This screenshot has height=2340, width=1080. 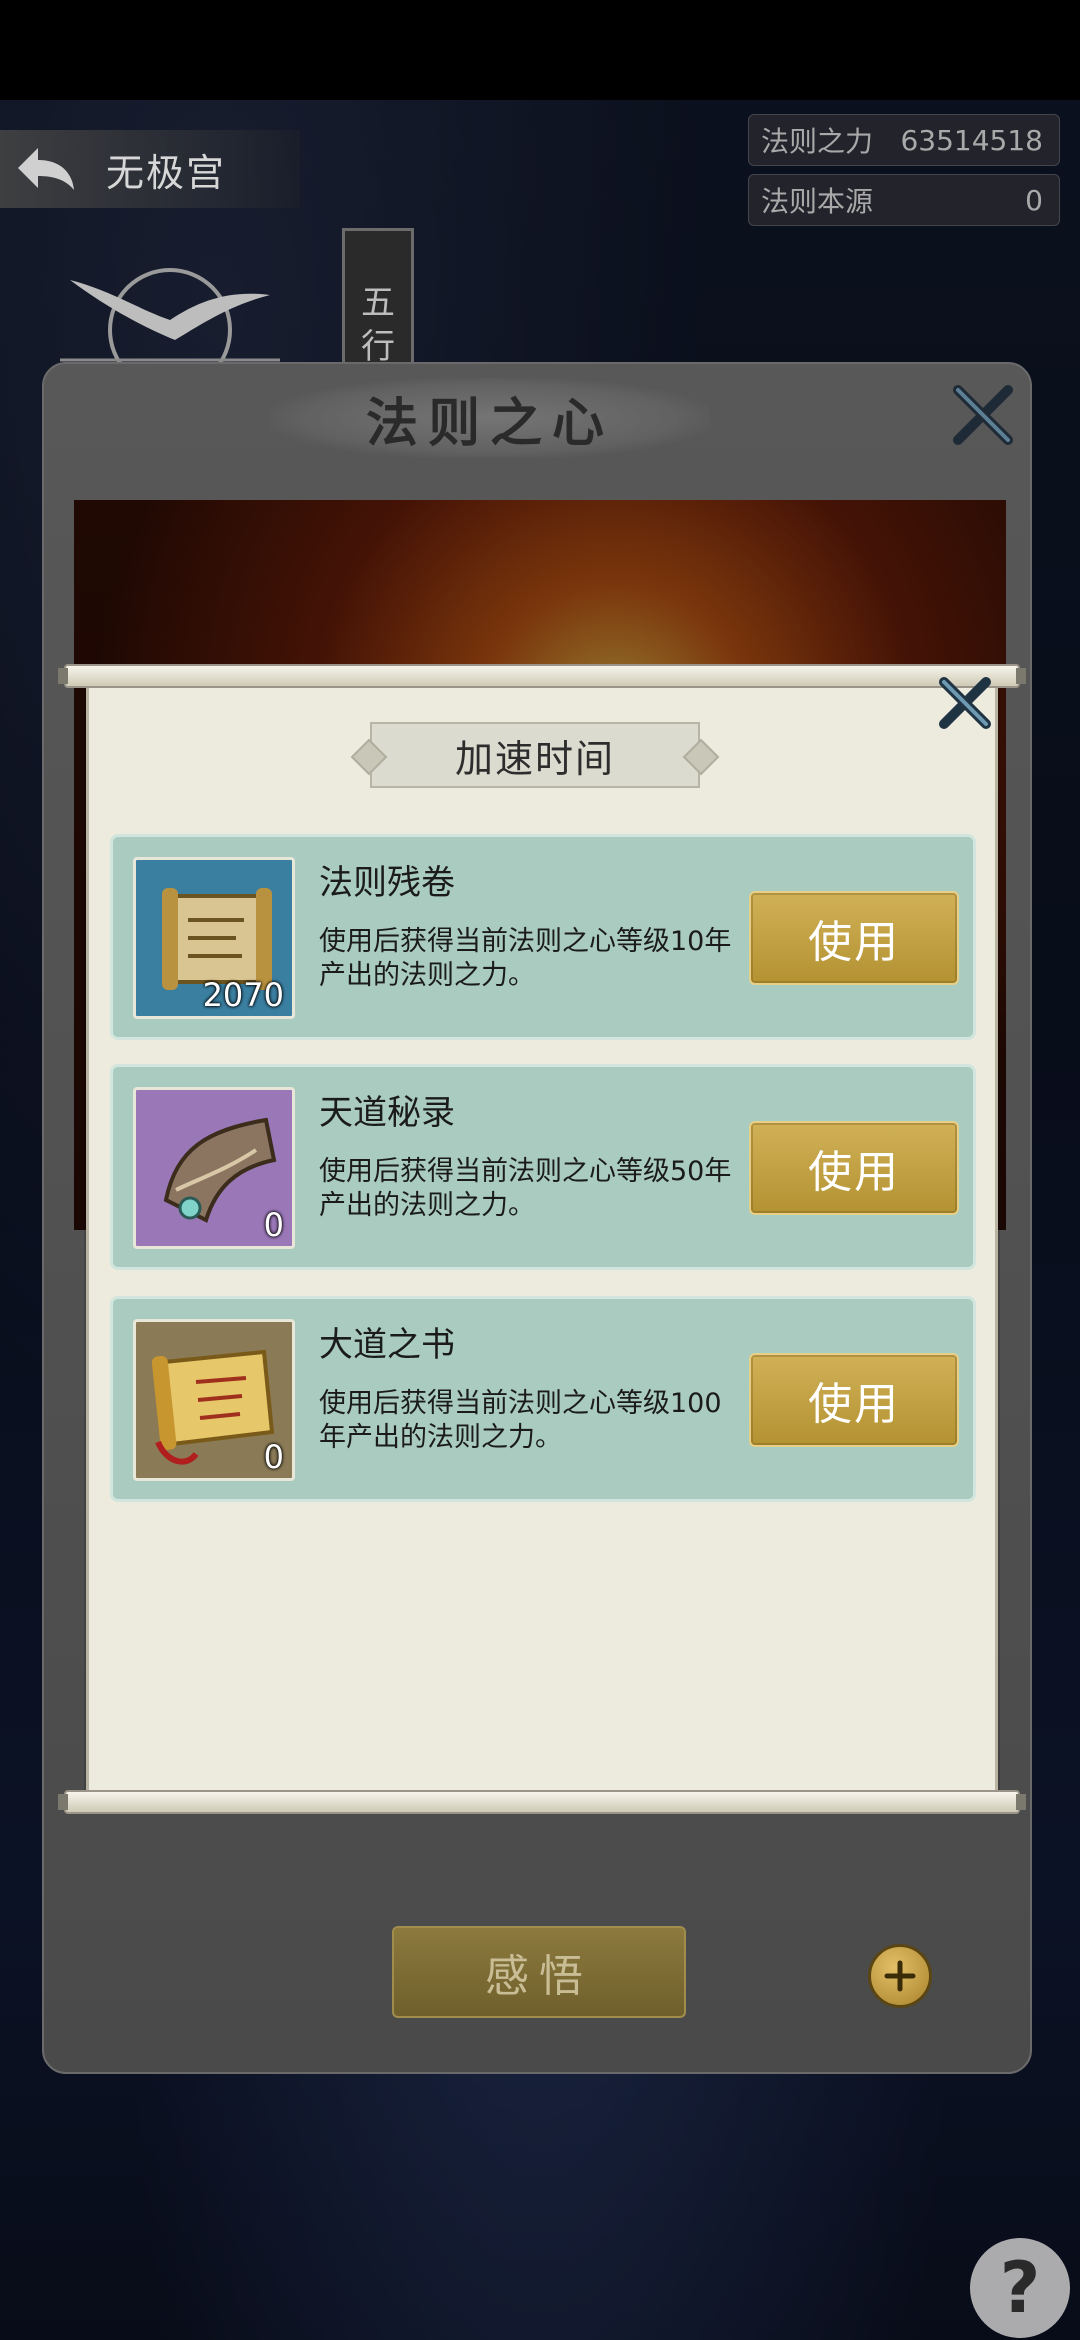 I want to click on wuxing-tab: 五 行, so click(x=378, y=303).